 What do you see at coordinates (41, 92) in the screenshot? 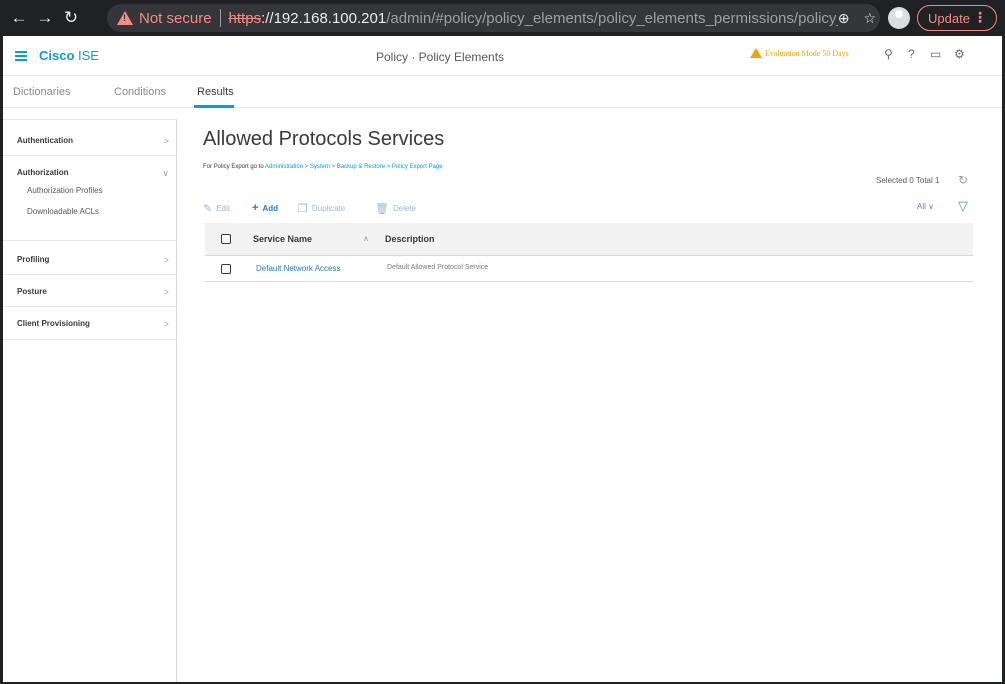
I see `tab-dictionaries: Dictionaries` at bounding box center [41, 92].